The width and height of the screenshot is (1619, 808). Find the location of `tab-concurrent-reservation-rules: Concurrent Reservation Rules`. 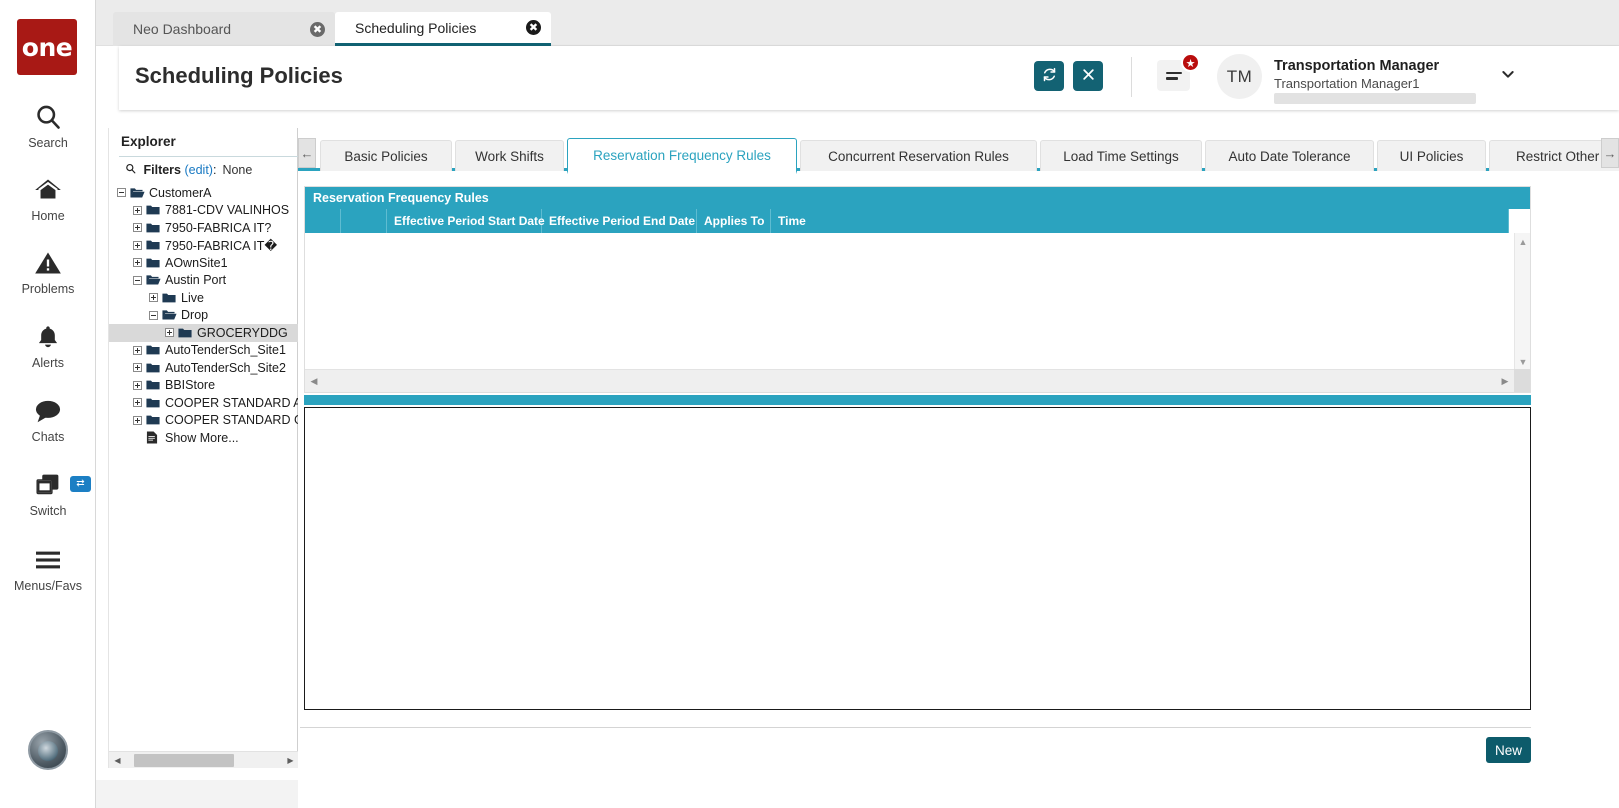

tab-concurrent-reservation-rules: Concurrent Reservation Rules is located at coordinates (918, 155).